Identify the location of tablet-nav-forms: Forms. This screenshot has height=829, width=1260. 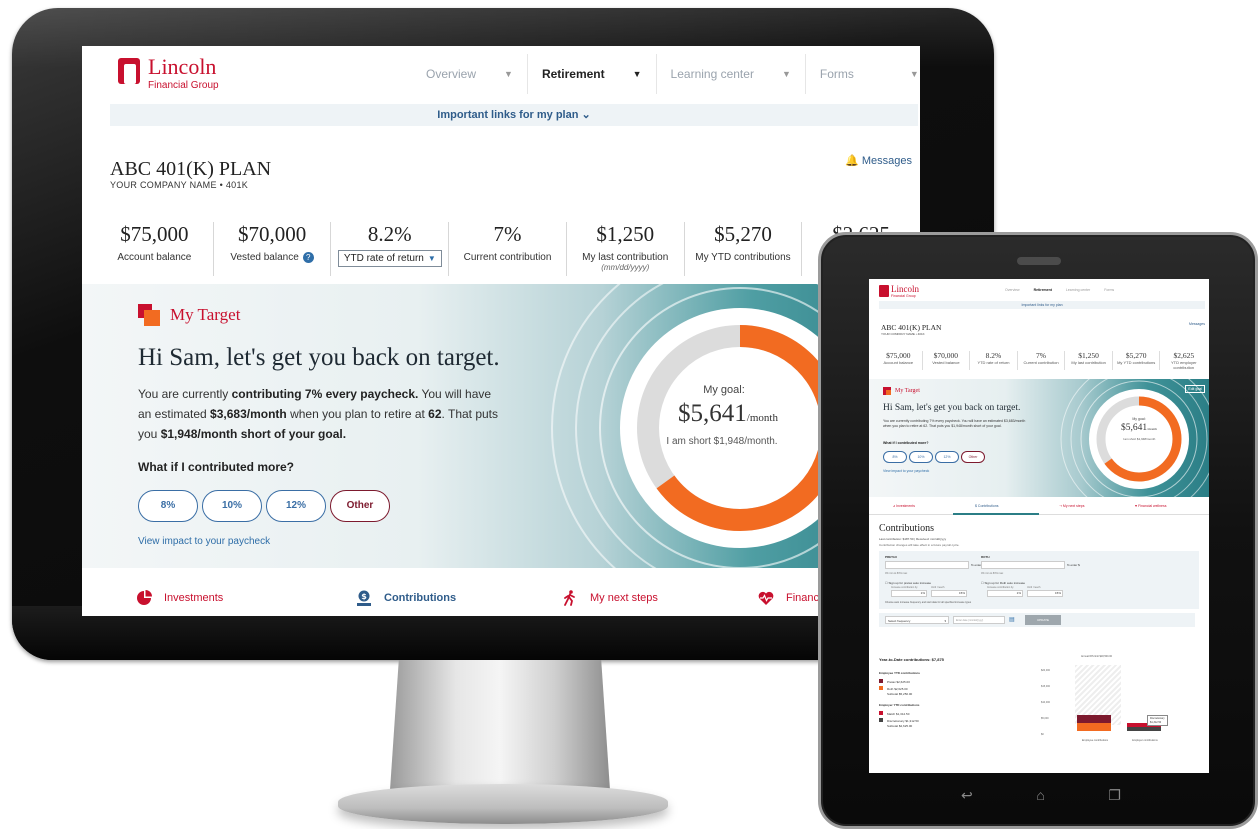
(1109, 290).